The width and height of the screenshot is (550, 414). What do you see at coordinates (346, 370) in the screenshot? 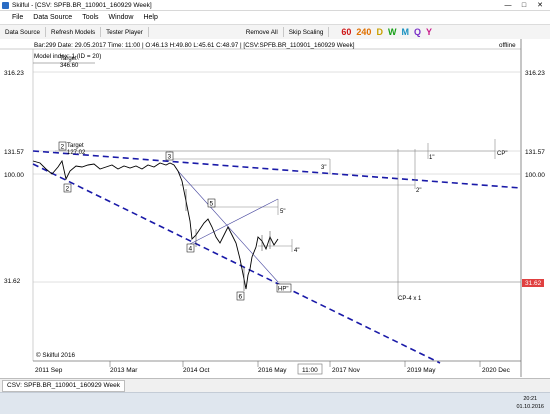
I see `time-label-5: 2017 Nov` at bounding box center [346, 370].